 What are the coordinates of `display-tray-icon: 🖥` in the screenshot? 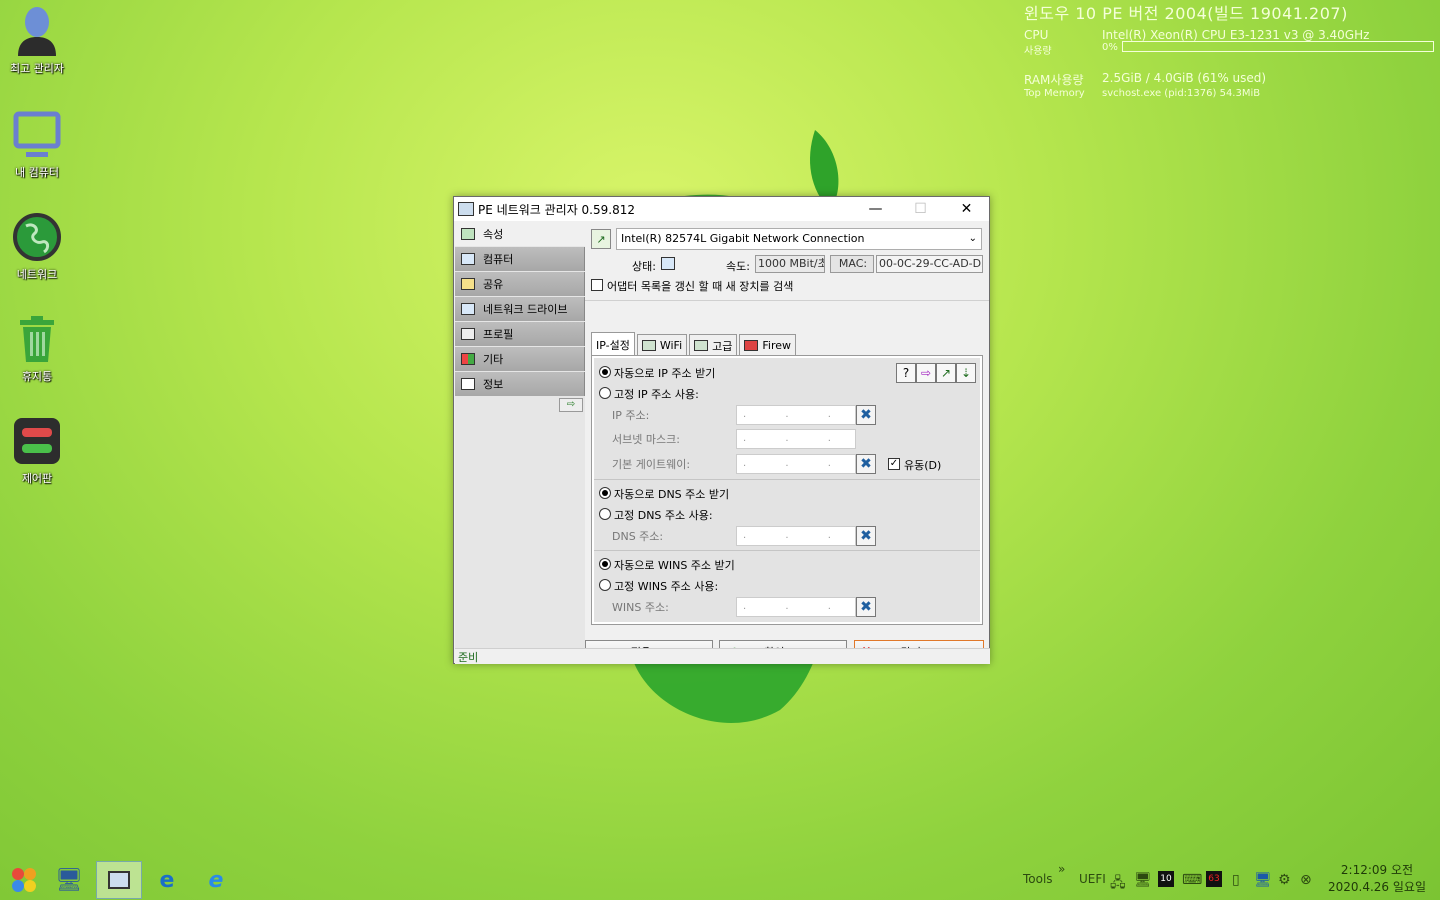 It's located at (1263, 880).